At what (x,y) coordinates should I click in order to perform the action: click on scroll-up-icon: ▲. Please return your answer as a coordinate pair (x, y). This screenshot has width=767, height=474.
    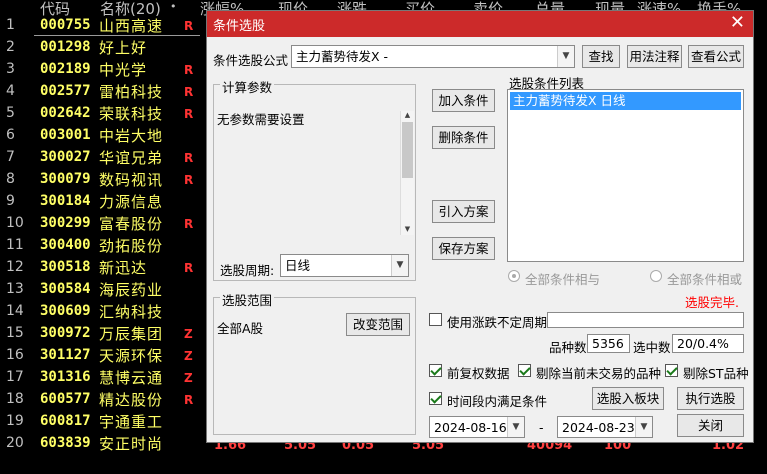
    Looking at the image, I should click on (407, 116).